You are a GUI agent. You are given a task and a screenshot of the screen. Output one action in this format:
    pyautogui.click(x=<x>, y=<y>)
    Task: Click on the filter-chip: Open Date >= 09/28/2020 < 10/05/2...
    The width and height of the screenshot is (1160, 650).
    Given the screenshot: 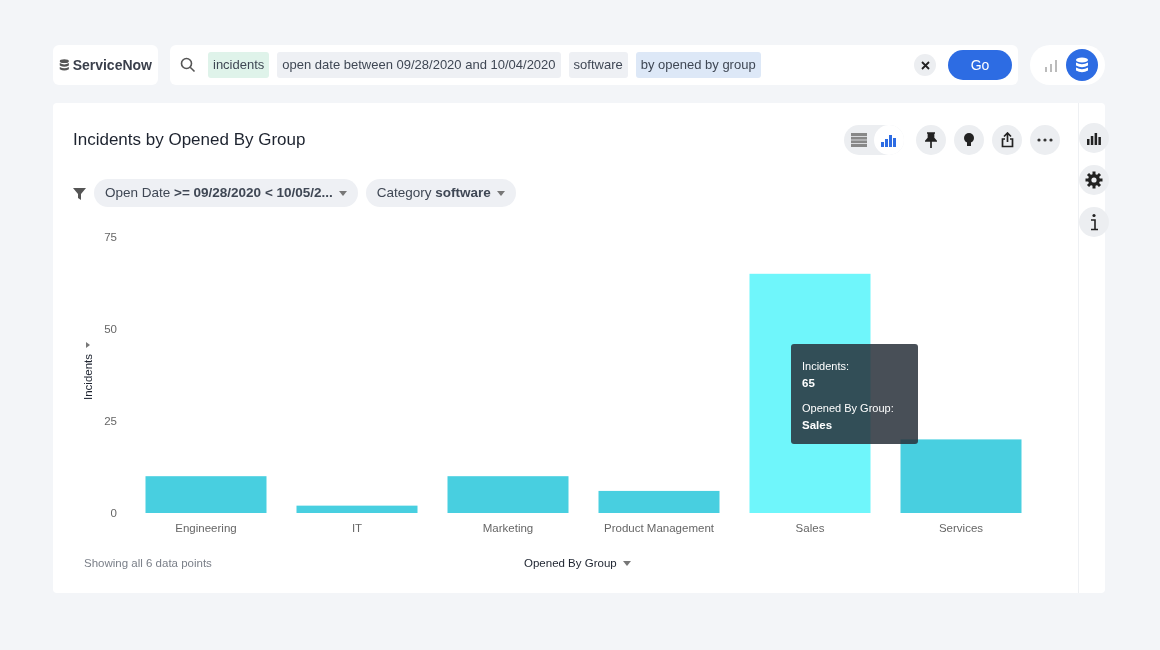 What is the action you would take?
    pyautogui.click(x=226, y=193)
    